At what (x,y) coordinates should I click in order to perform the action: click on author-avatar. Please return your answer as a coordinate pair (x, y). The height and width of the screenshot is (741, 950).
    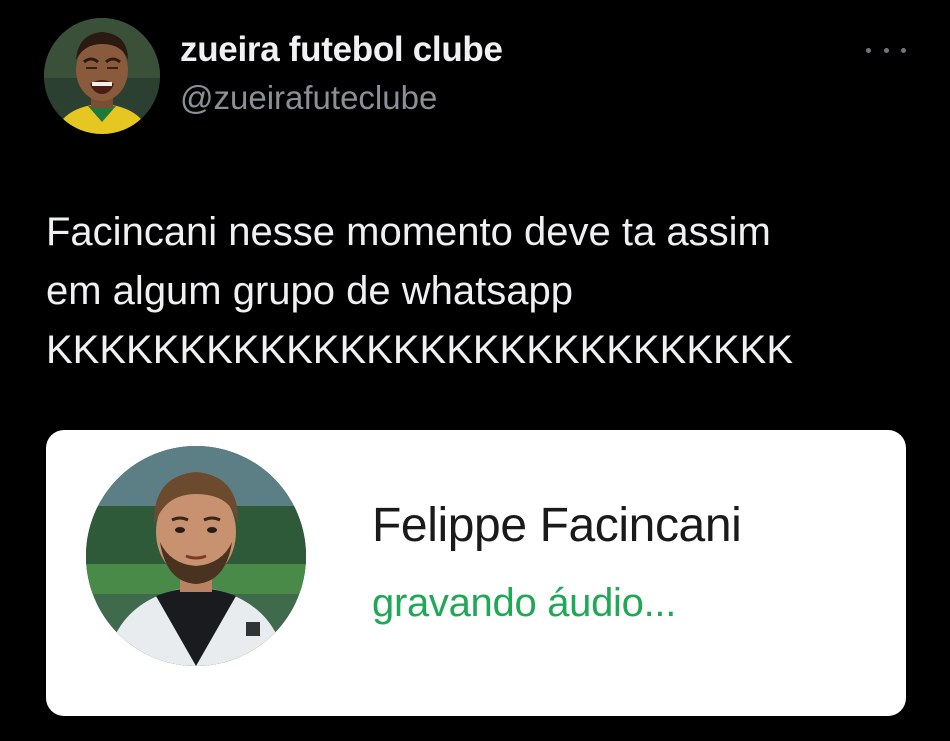
    Looking at the image, I should click on (102, 76).